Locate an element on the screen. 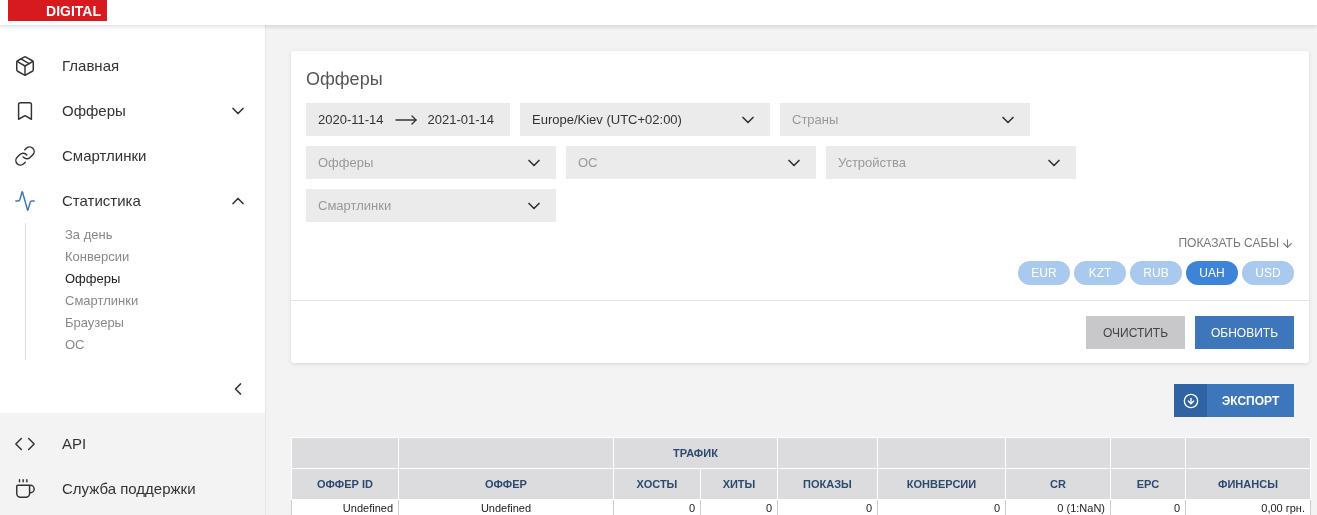 Image resolution: width=1317 pixels, height=515 pixels. export-button: ЭКСПОРТ is located at coordinates (1234, 400).